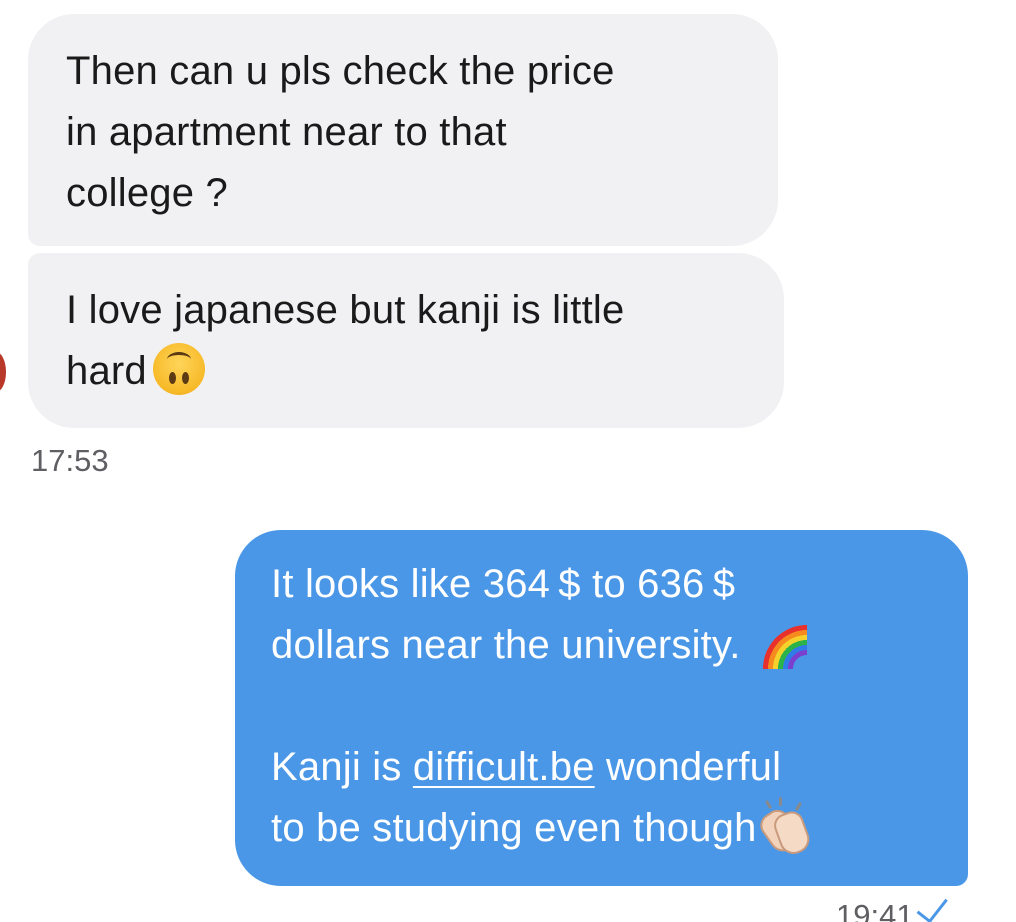  I want to click on message-text: to be studying even though, so click(514, 828).